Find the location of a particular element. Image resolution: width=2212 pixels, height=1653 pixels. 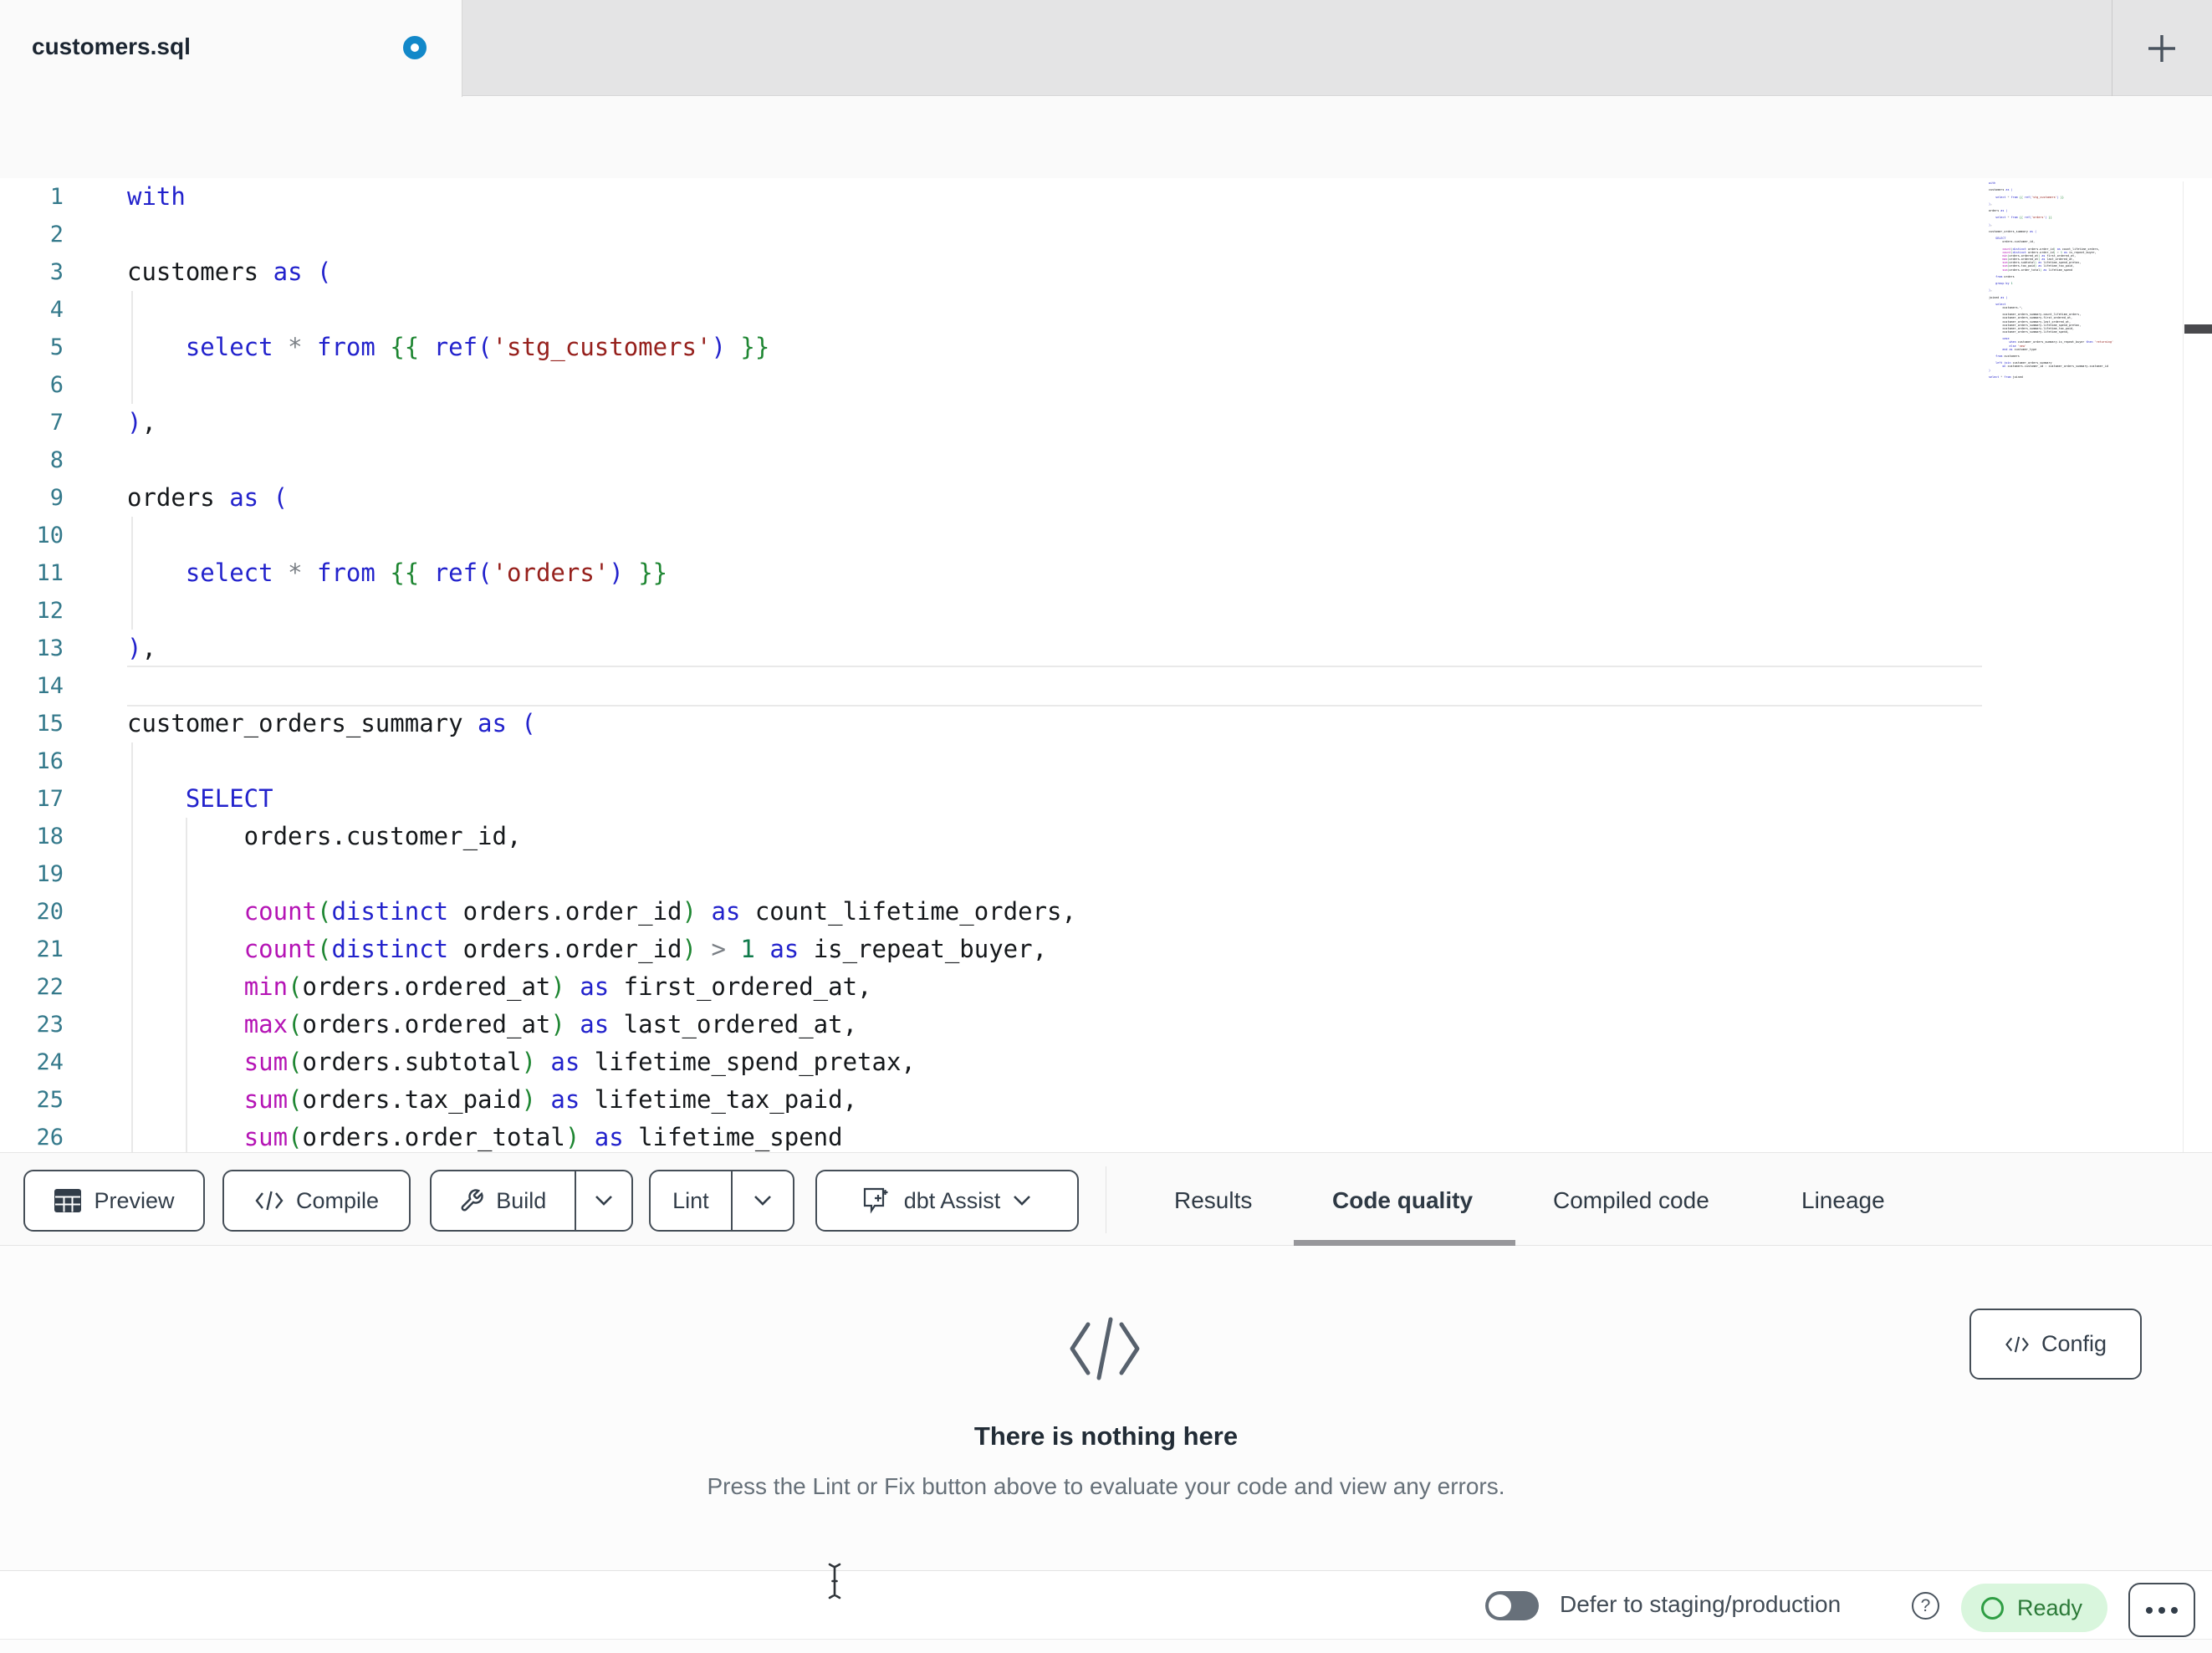

tab-code-quality: Code quality is located at coordinates (1403, 1200).